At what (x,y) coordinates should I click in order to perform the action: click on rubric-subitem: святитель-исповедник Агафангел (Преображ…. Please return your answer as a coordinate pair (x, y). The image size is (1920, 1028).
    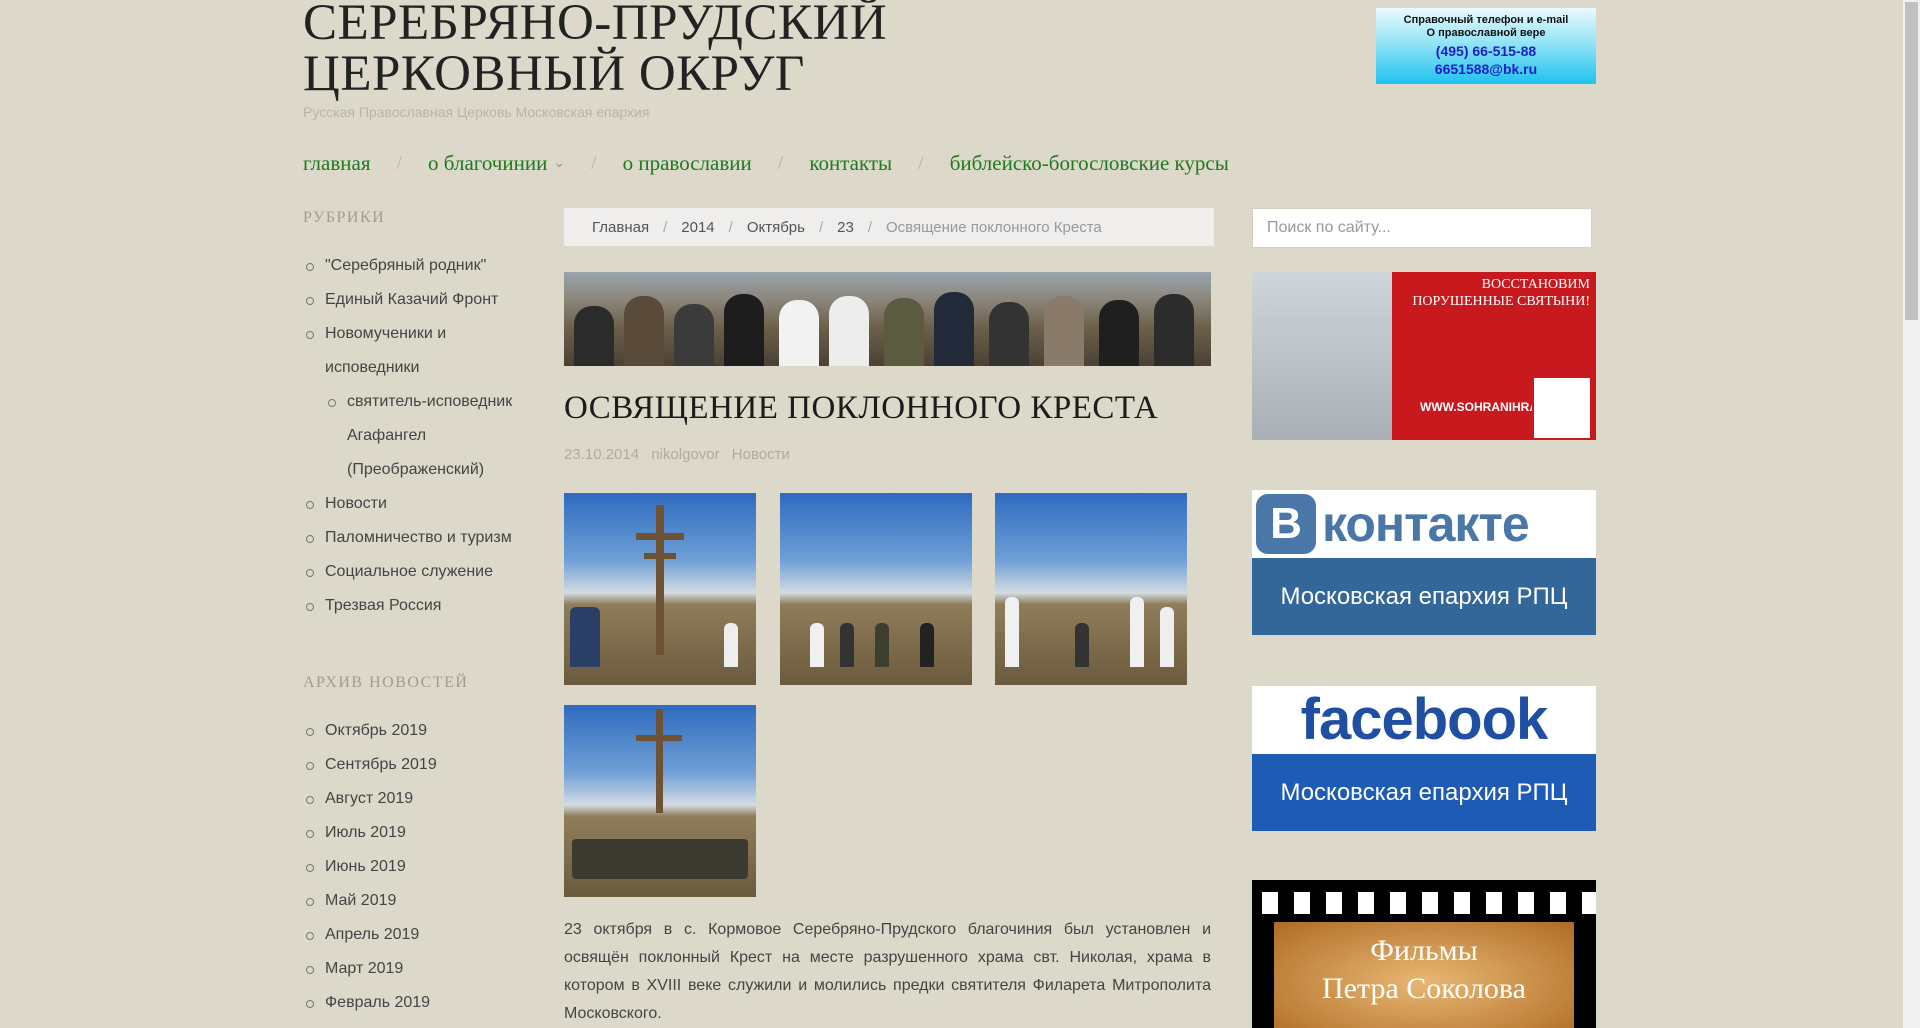
    Looking at the image, I should click on (418, 436).